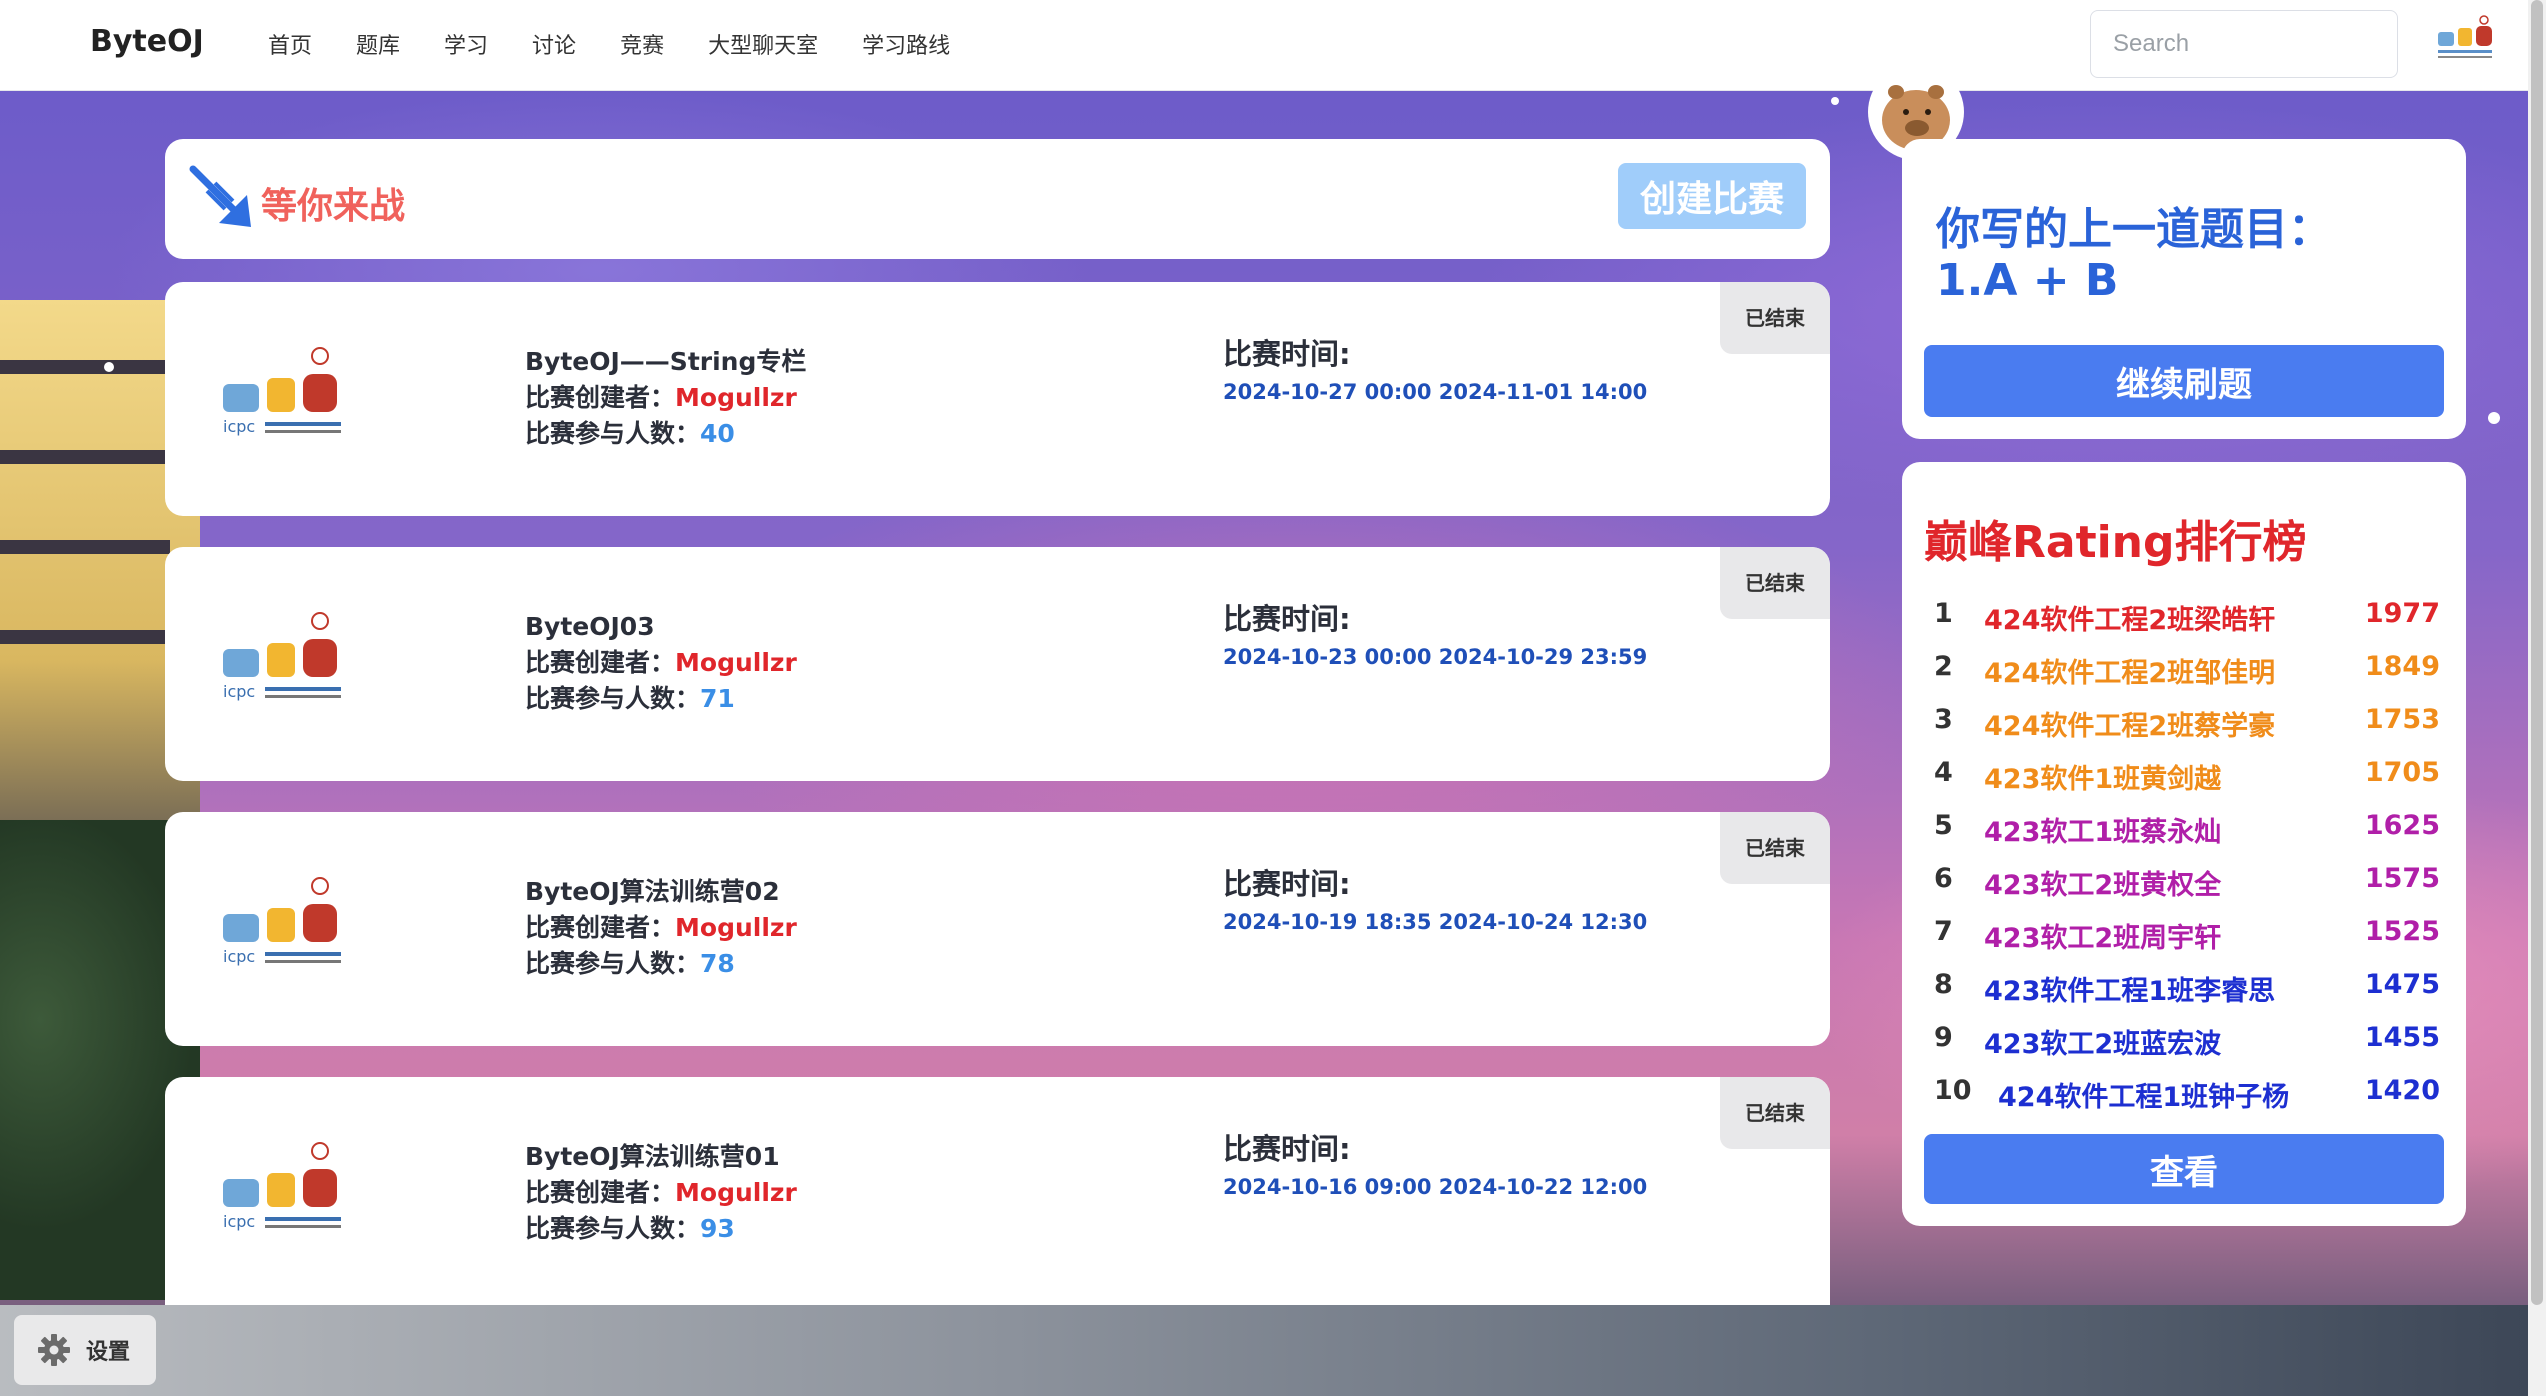 The width and height of the screenshot is (2546, 1396). I want to click on participants-count: 78, so click(717, 963).